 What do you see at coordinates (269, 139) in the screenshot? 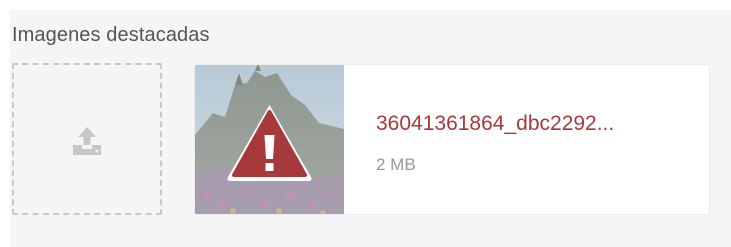
I see `file-thumbnail` at bounding box center [269, 139].